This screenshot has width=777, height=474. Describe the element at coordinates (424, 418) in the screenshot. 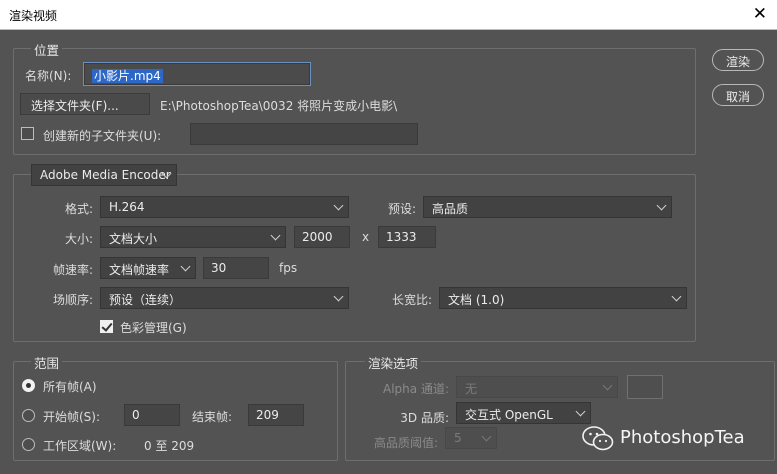

I see `quality-label: 3D 品质:` at that location.